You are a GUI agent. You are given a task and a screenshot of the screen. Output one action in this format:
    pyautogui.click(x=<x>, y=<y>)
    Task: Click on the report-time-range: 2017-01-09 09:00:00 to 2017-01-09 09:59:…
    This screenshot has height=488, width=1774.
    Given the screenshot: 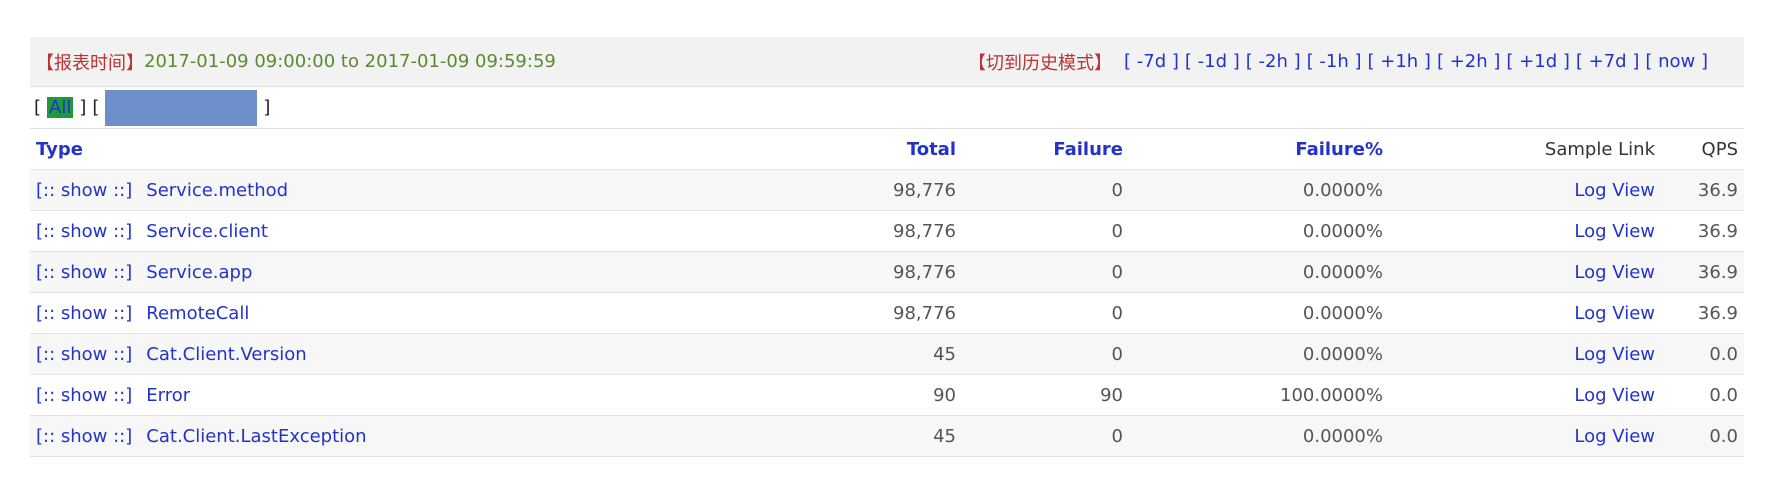 What is the action you would take?
    pyautogui.click(x=350, y=61)
    